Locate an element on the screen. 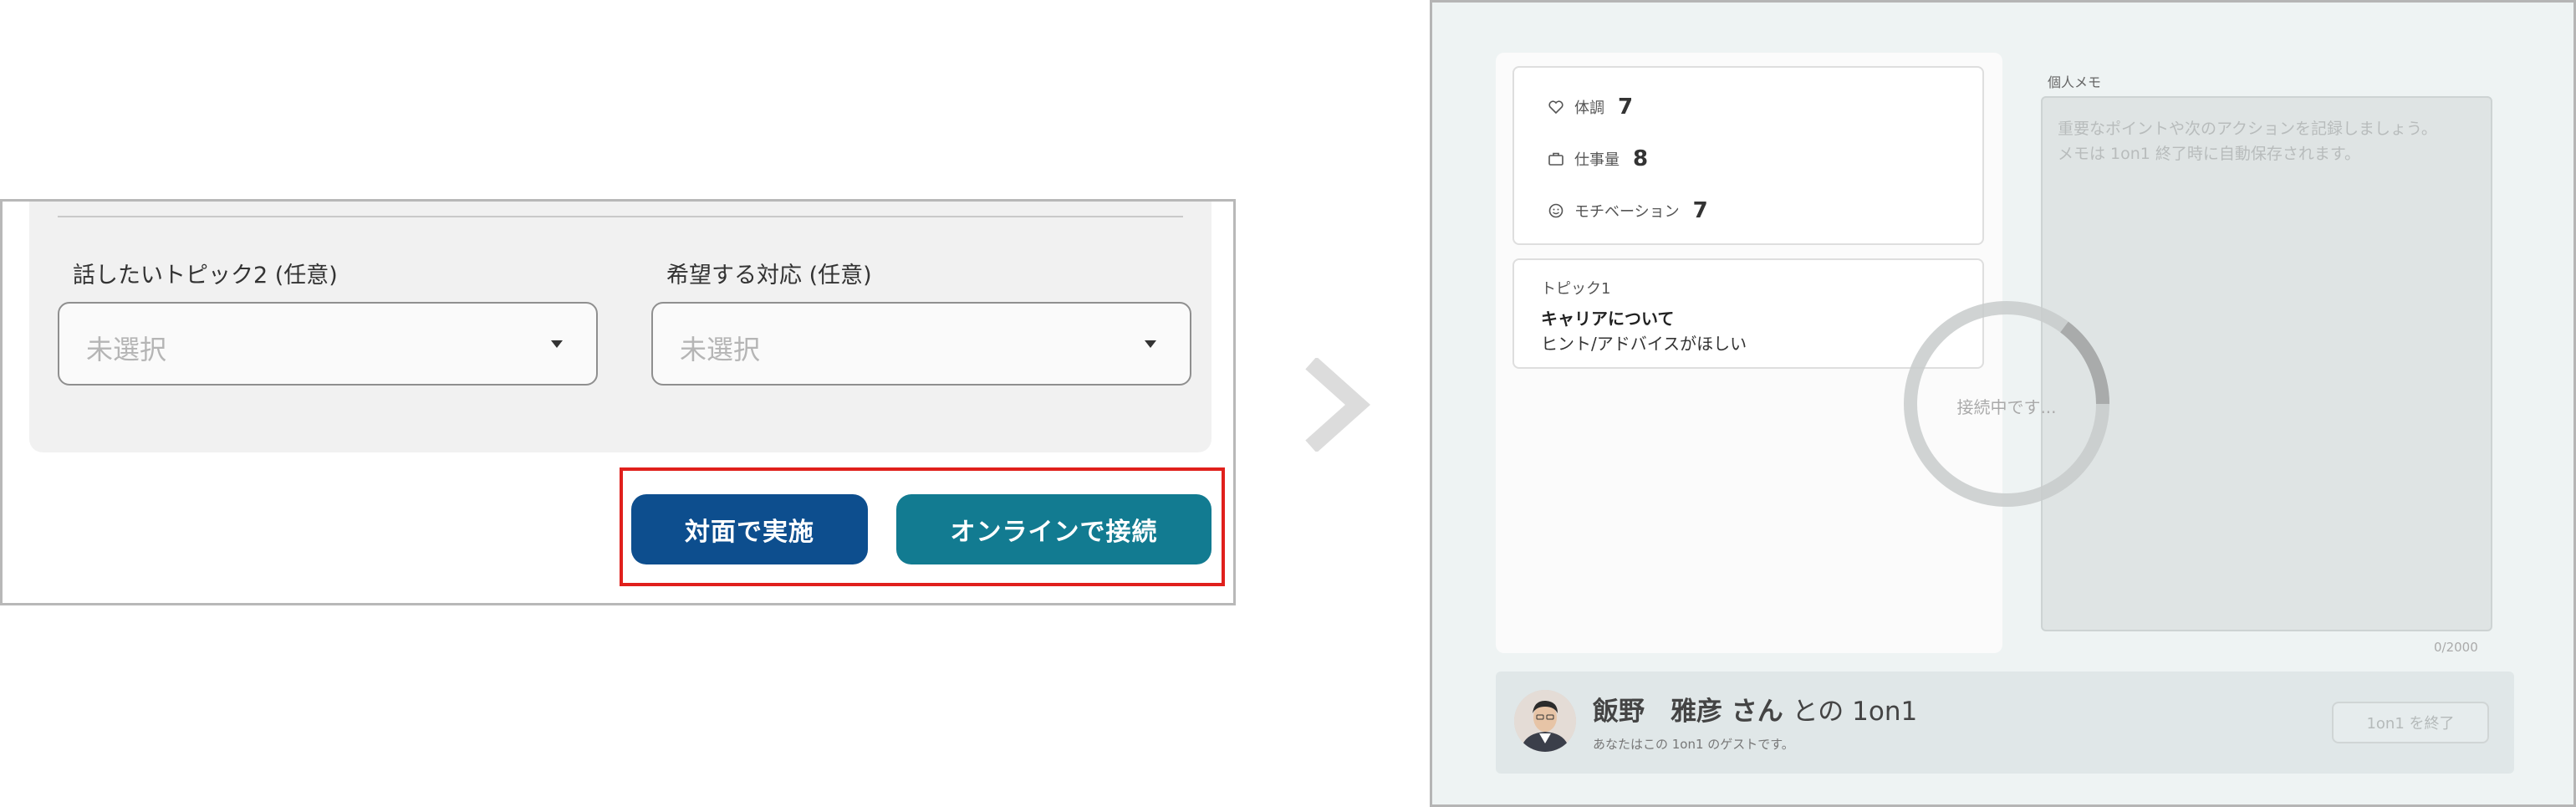  heart-icon is located at coordinates (1556, 107).